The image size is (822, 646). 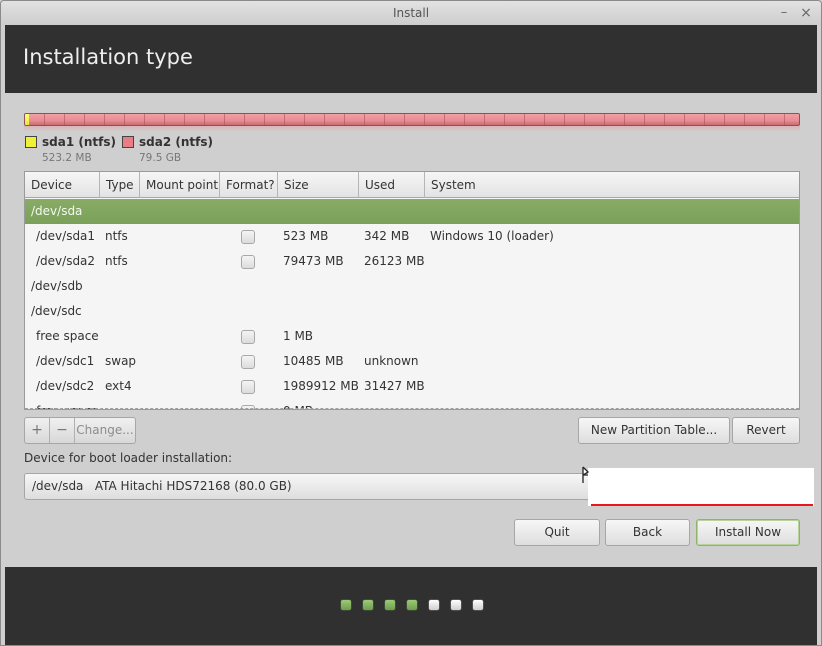 I want to click on cell-used: 31427 MB, so click(x=394, y=386).